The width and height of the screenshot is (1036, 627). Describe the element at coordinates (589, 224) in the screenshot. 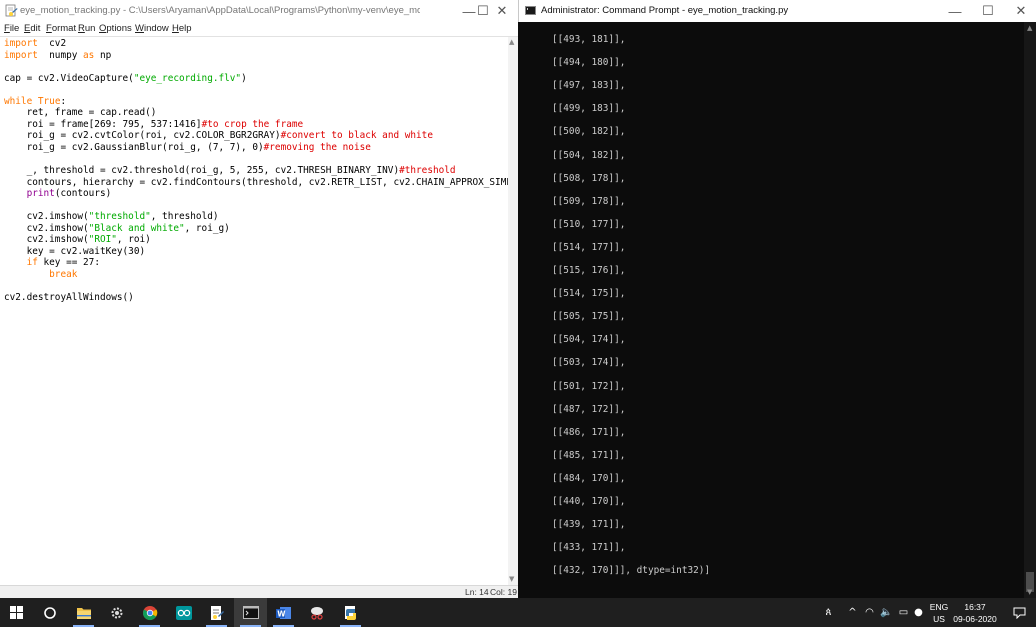

I see `cmd-output-line: [[510, 177]],` at that location.